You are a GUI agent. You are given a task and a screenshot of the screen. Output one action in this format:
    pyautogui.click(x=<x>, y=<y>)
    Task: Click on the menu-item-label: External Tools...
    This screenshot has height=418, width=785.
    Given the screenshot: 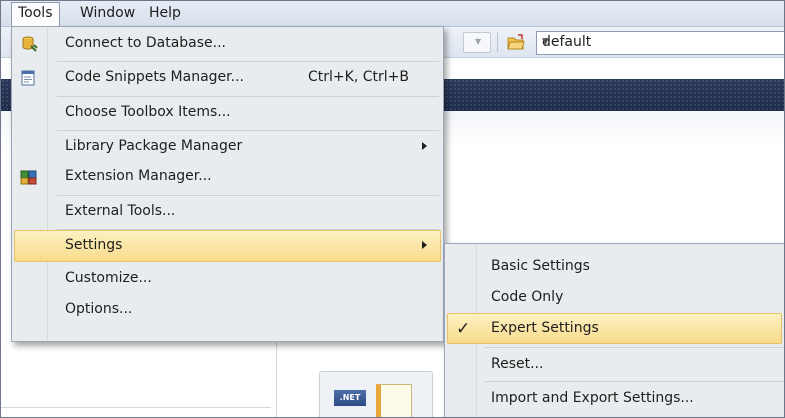 What is the action you would take?
    pyautogui.click(x=120, y=211)
    